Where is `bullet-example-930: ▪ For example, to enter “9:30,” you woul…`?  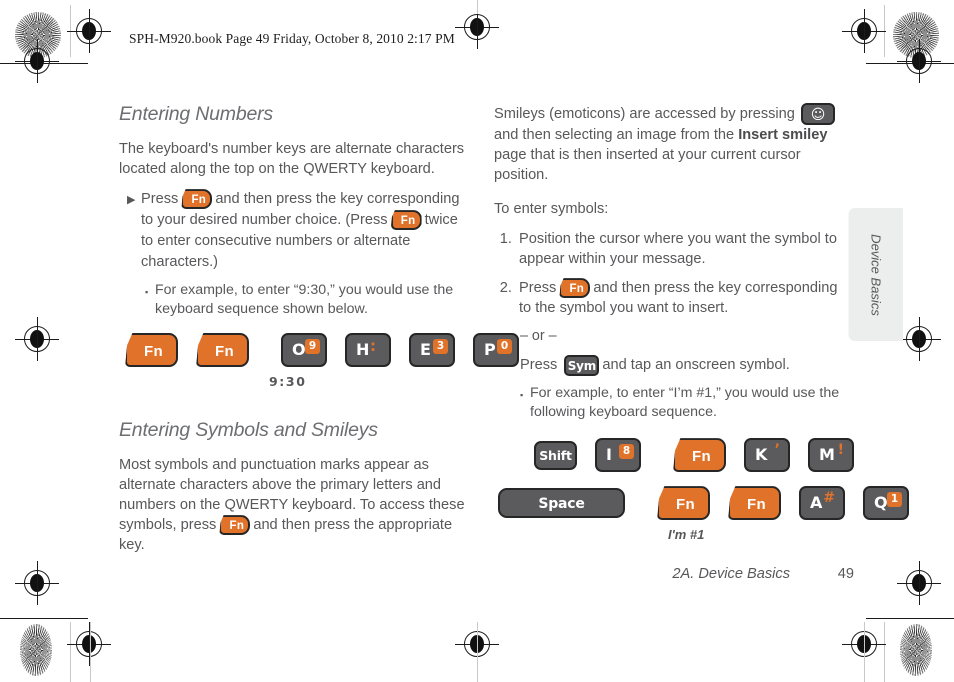 bullet-example-930: ▪ For example, to enter “9:30,” you woul… is located at coordinates (308, 300).